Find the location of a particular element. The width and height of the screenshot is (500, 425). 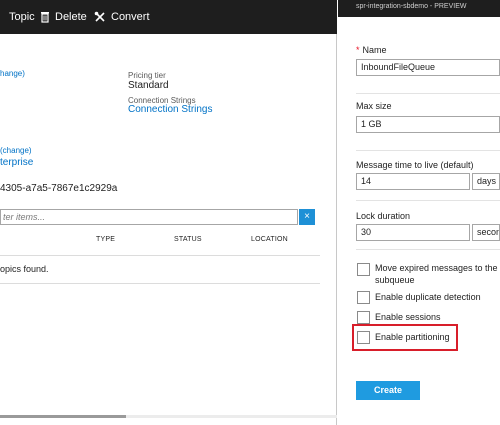

trash-icon is located at coordinates (45, 17).